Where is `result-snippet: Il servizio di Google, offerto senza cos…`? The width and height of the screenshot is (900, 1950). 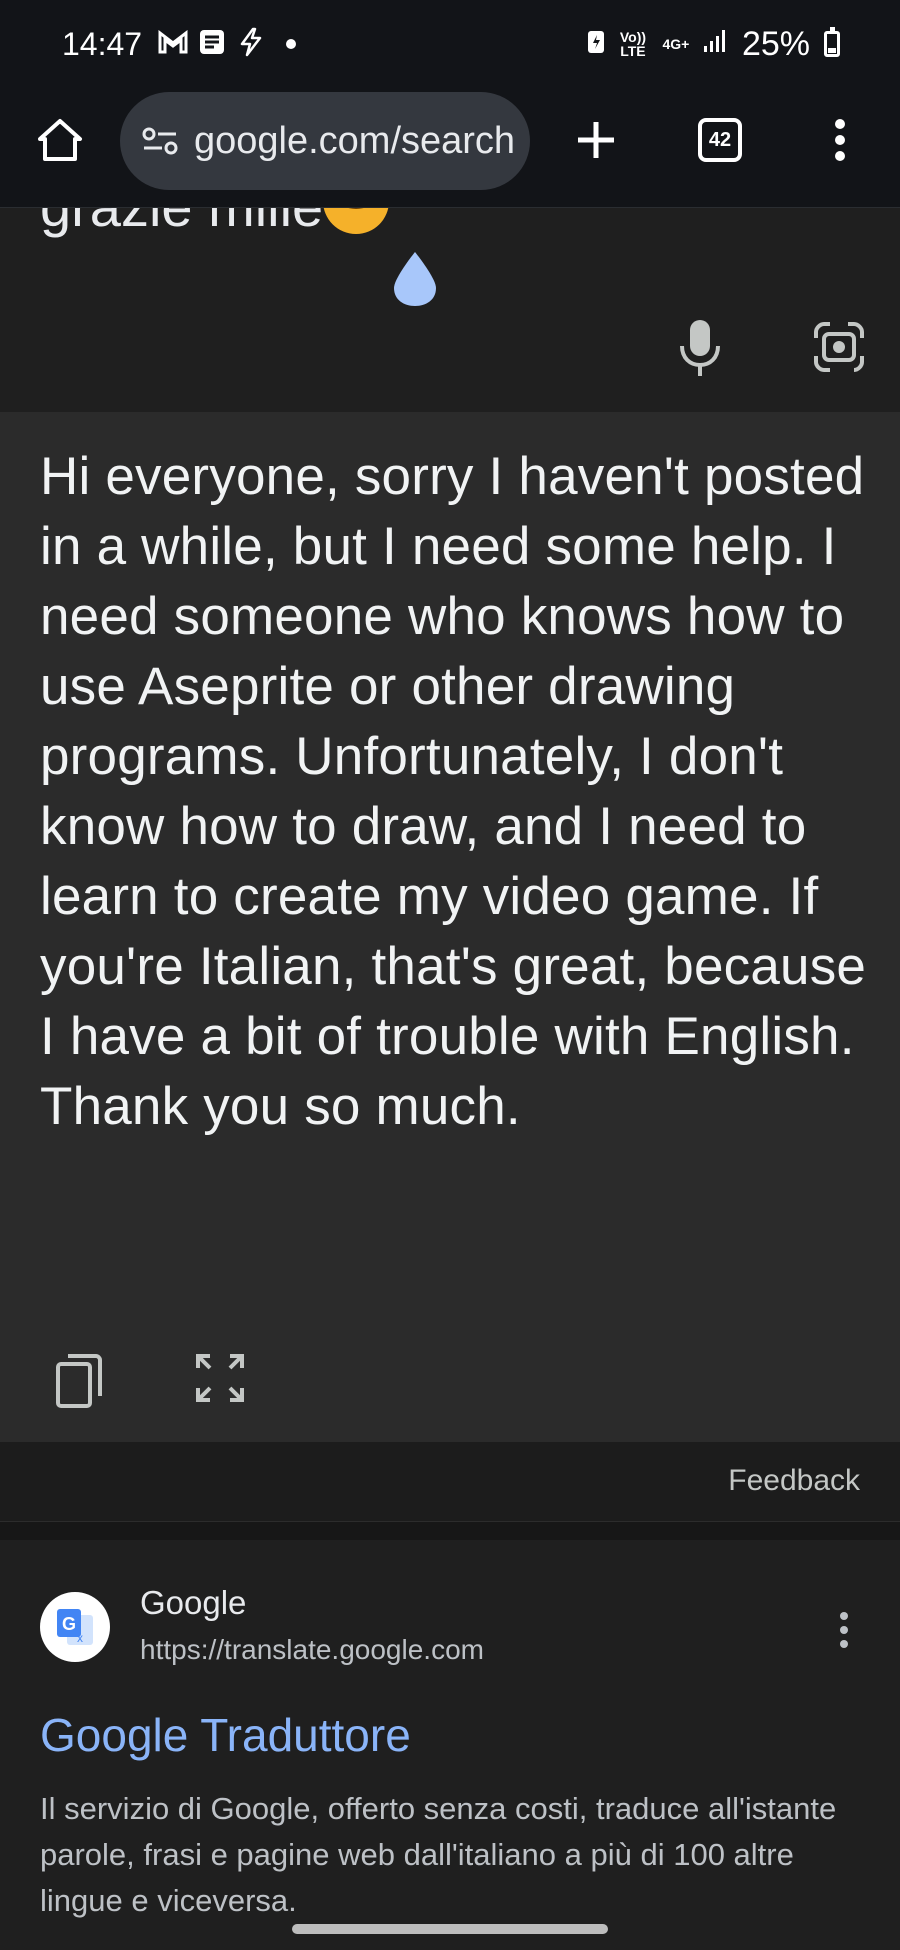 result-snippet: Il servizio di Google, offerto senza cos… is located at coordinates (438, 1854).